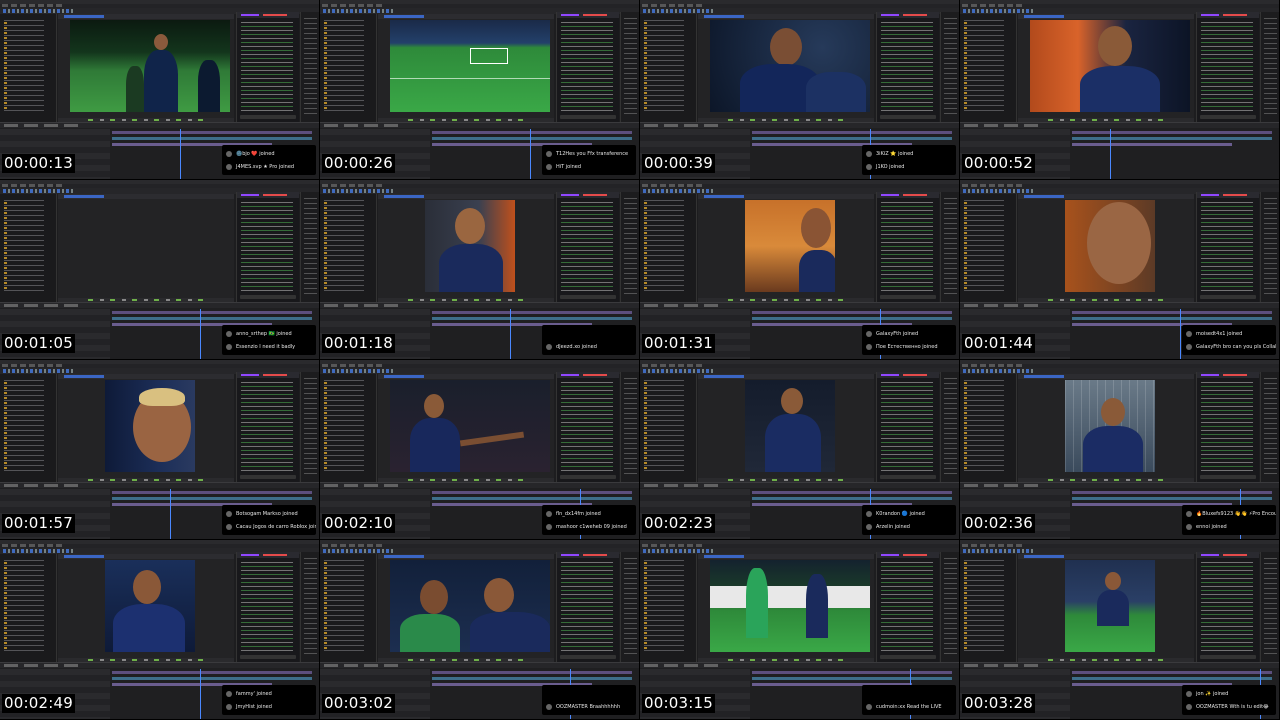 The width and height of the screenshot is (1280, 720). What do you see at coordinates (271, 707) in the screenshot?
I see `notification-row: JmyHist joined` at bounding box center [271, 707].